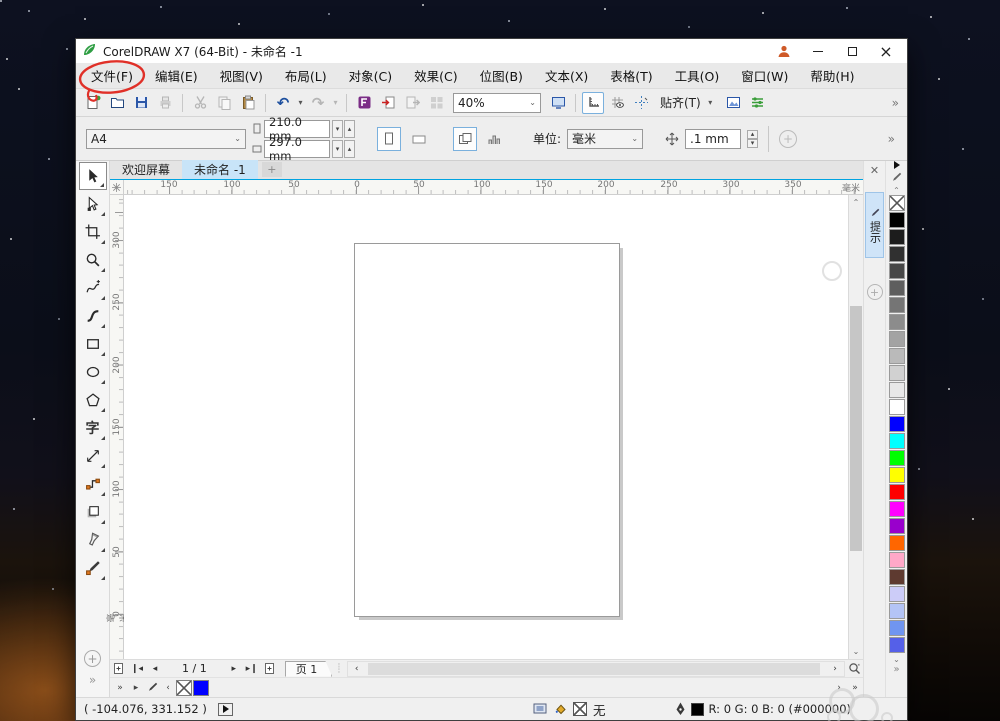  What do you see at coordinates (617, 103) in the screenshot?
I see `show-grid-toggle` at bounding box center [617, 103].